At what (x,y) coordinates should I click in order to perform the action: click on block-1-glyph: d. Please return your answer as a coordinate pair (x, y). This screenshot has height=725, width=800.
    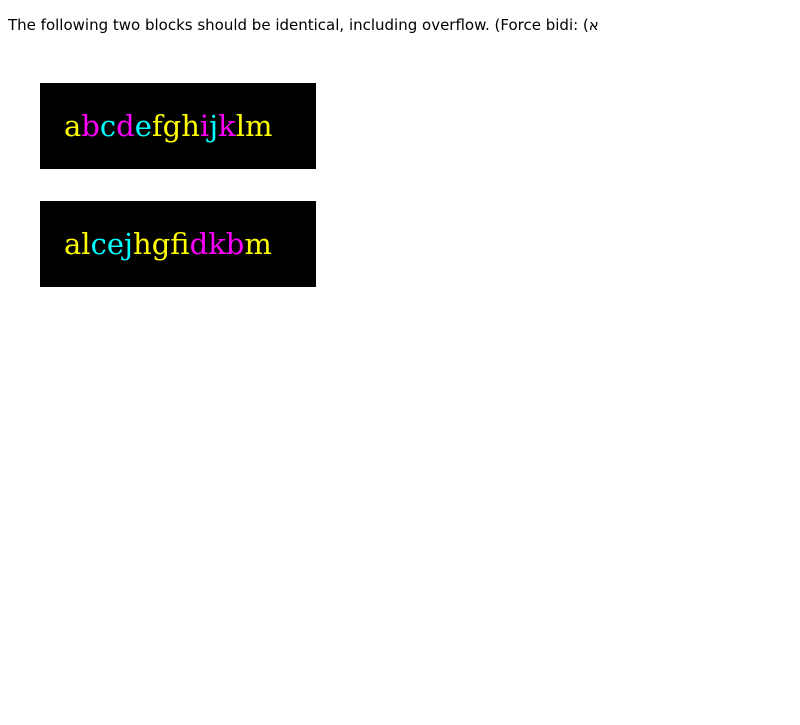
    Looking at the image, I should click on (125, 126).